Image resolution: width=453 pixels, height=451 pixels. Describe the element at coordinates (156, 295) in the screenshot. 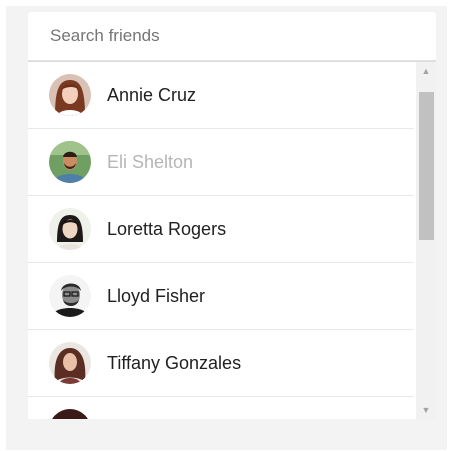

I see `friend-name: Lloyd Fisher` at that location.